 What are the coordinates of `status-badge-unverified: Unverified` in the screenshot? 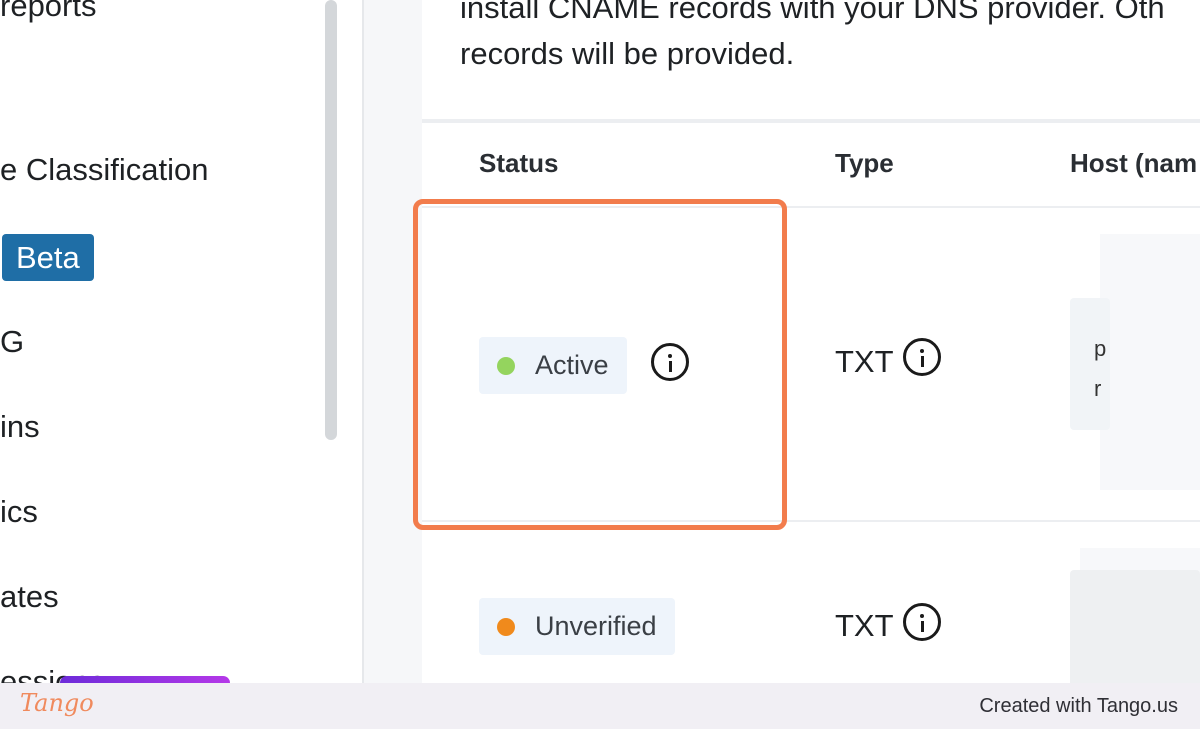 It's located at (577, 626).